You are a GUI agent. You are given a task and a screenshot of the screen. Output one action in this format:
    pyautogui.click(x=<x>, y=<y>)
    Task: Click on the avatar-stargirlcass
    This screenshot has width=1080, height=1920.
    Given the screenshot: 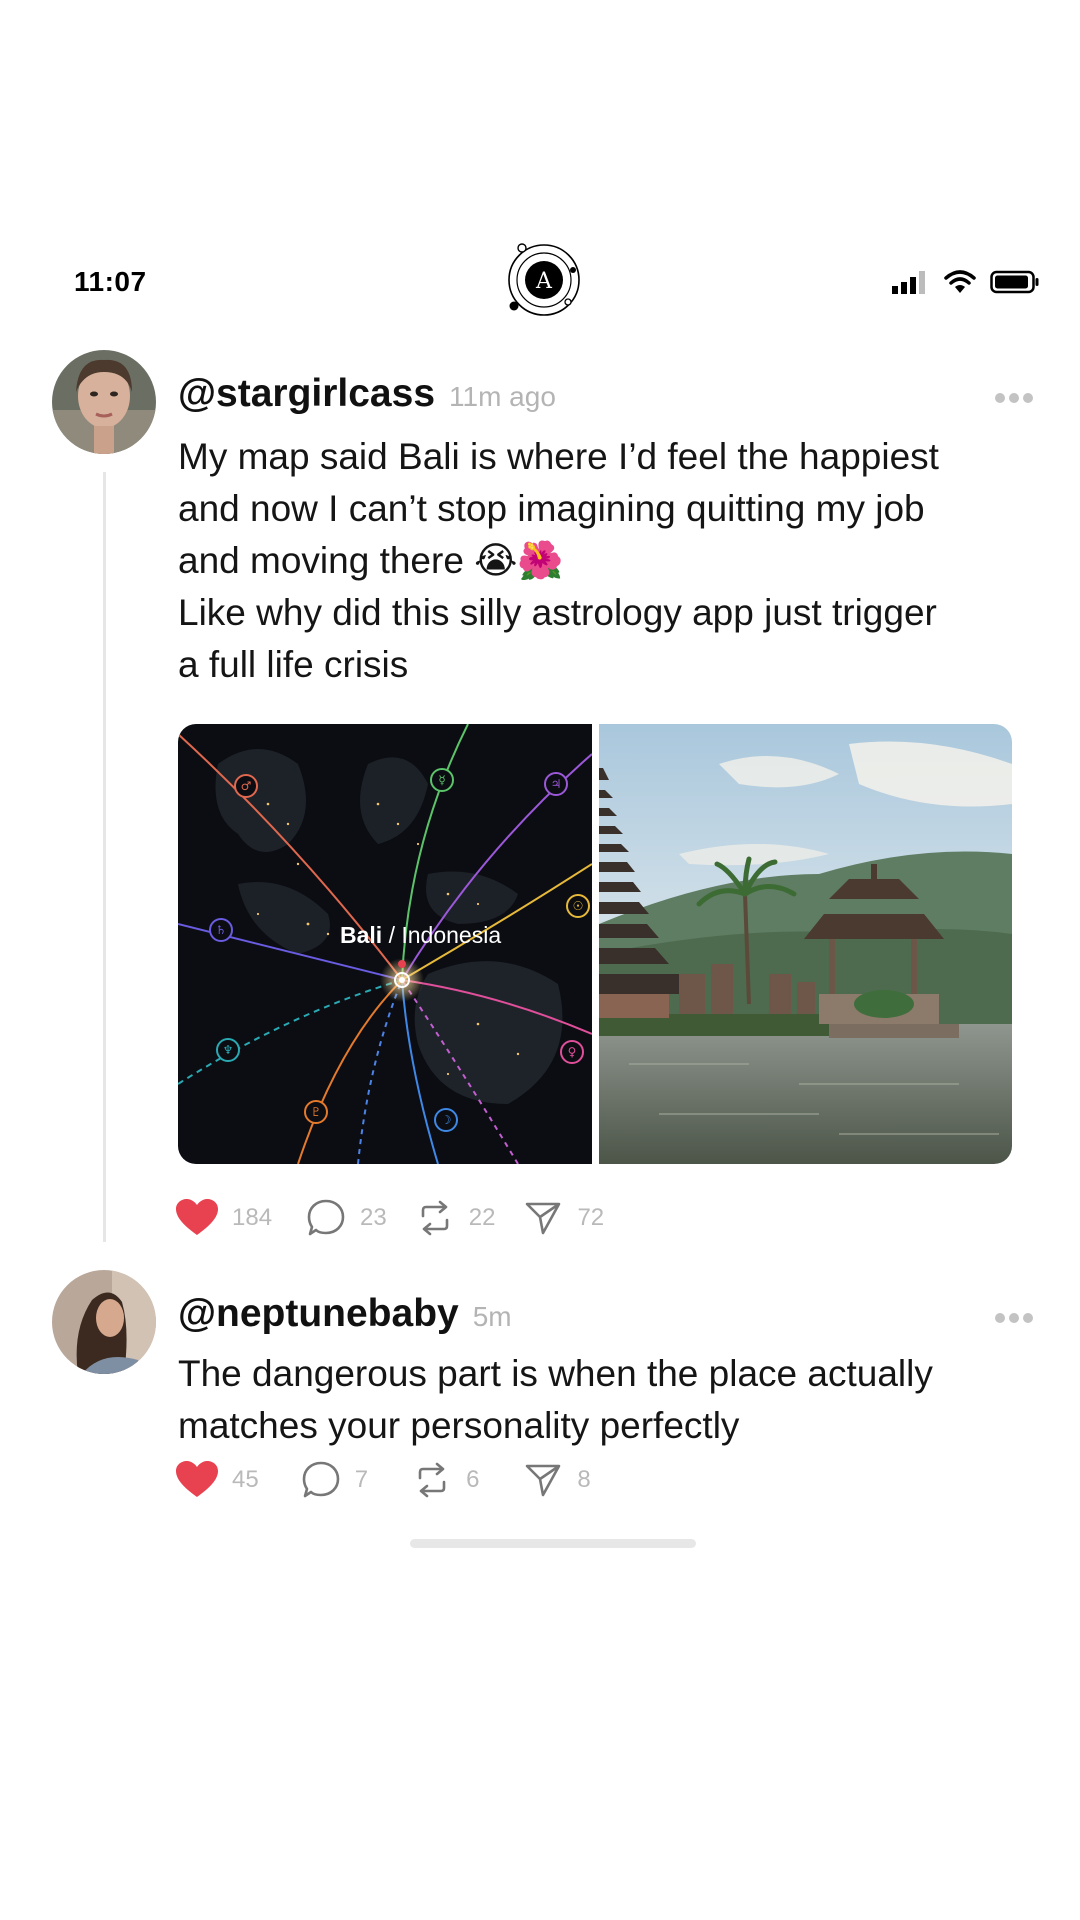 What is the action you would take?
    pyautogui.click(x=104, y=402)
    